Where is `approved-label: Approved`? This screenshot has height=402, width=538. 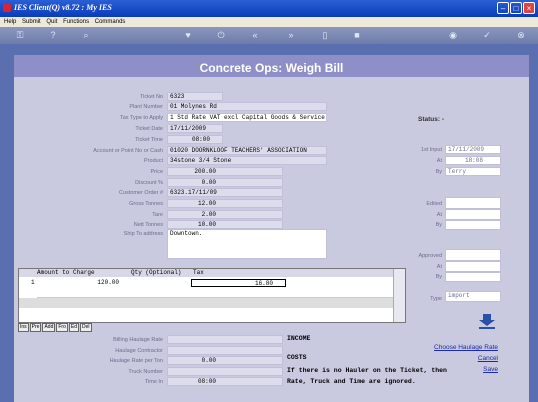 approved-label: Approved is located at coordinates (430, 256).